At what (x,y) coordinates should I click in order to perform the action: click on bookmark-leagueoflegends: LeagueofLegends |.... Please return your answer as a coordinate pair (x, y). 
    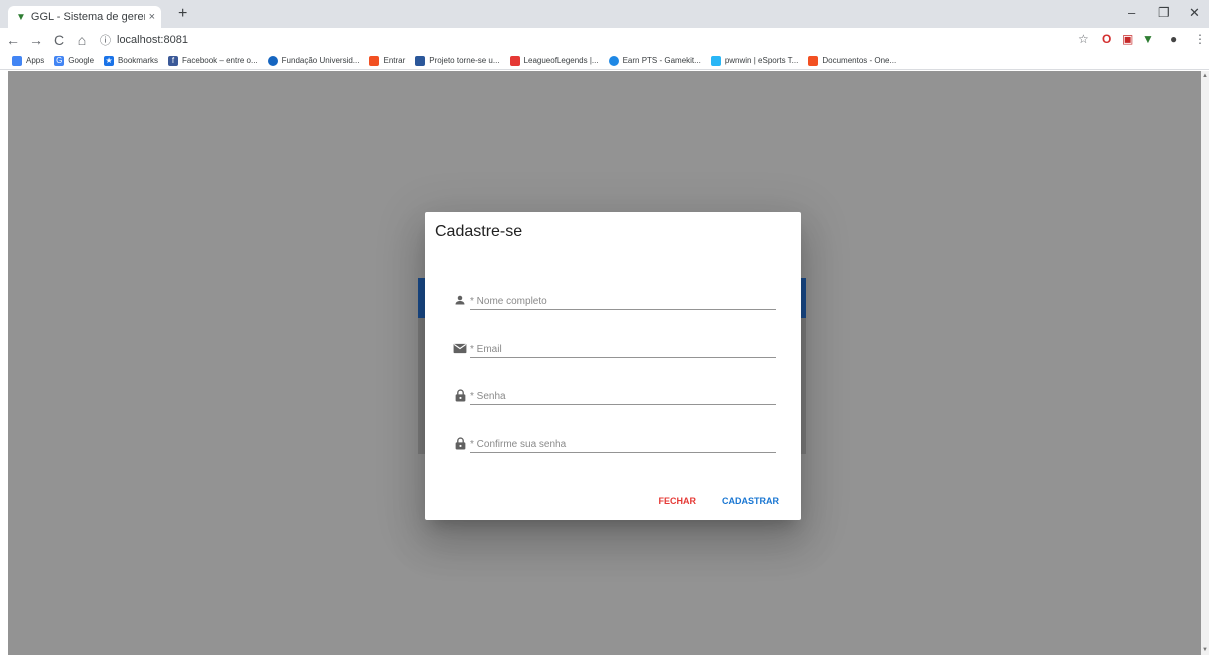
    Looking at the image, I should click on (554, 60).